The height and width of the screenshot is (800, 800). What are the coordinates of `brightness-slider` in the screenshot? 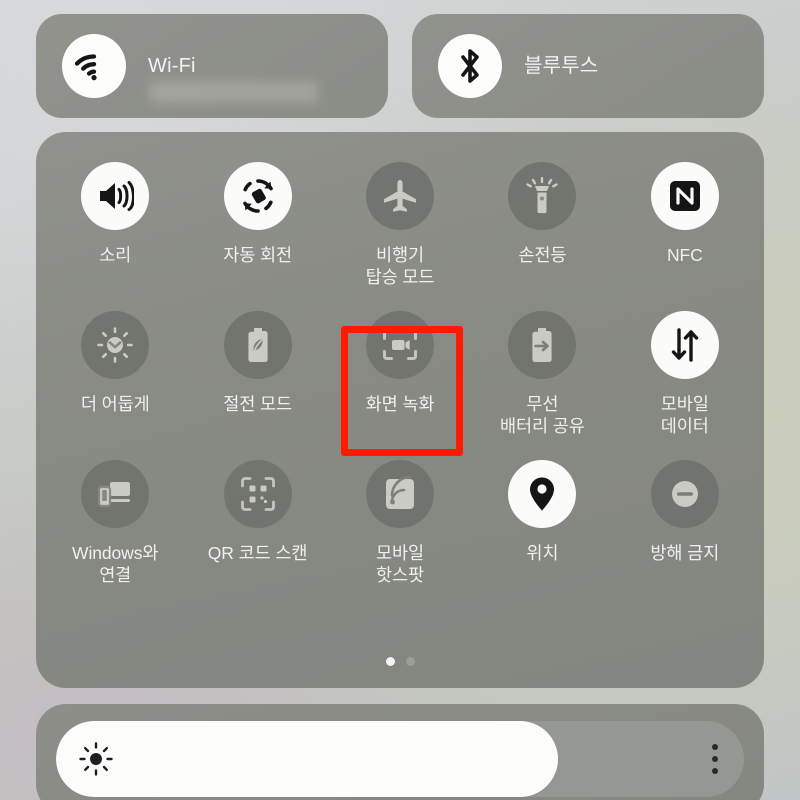 It's located at (400, 759).